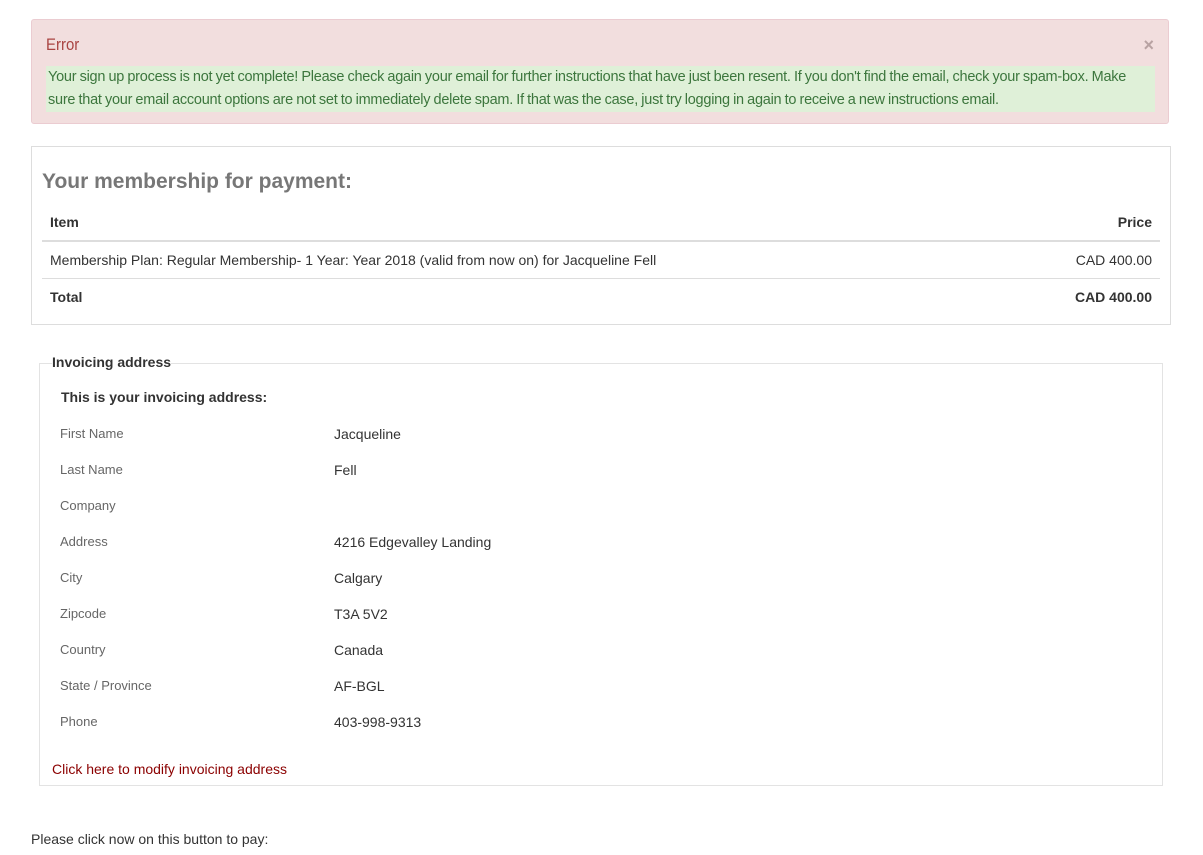 This screenshot has width=1203, height=855. Describe the element at coordinates (197, 181) in the screenshot. I see `membership-title: Your membership for payment:` at that location.